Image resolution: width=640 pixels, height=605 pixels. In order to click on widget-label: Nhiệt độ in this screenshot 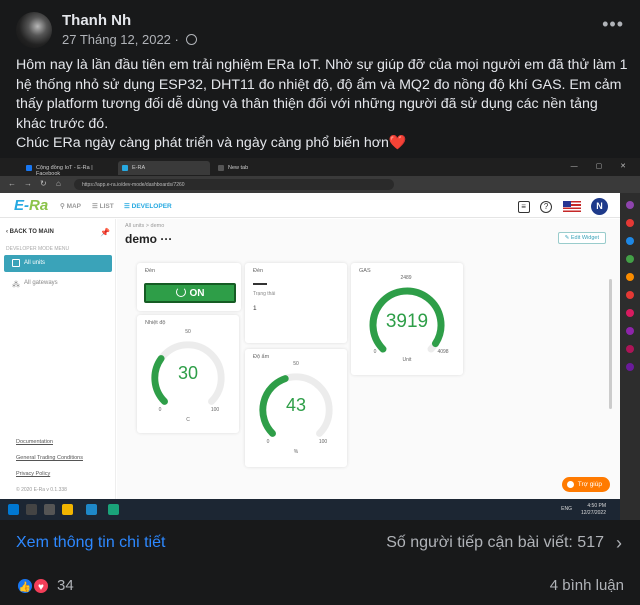, I will do `click(155, 323)`.